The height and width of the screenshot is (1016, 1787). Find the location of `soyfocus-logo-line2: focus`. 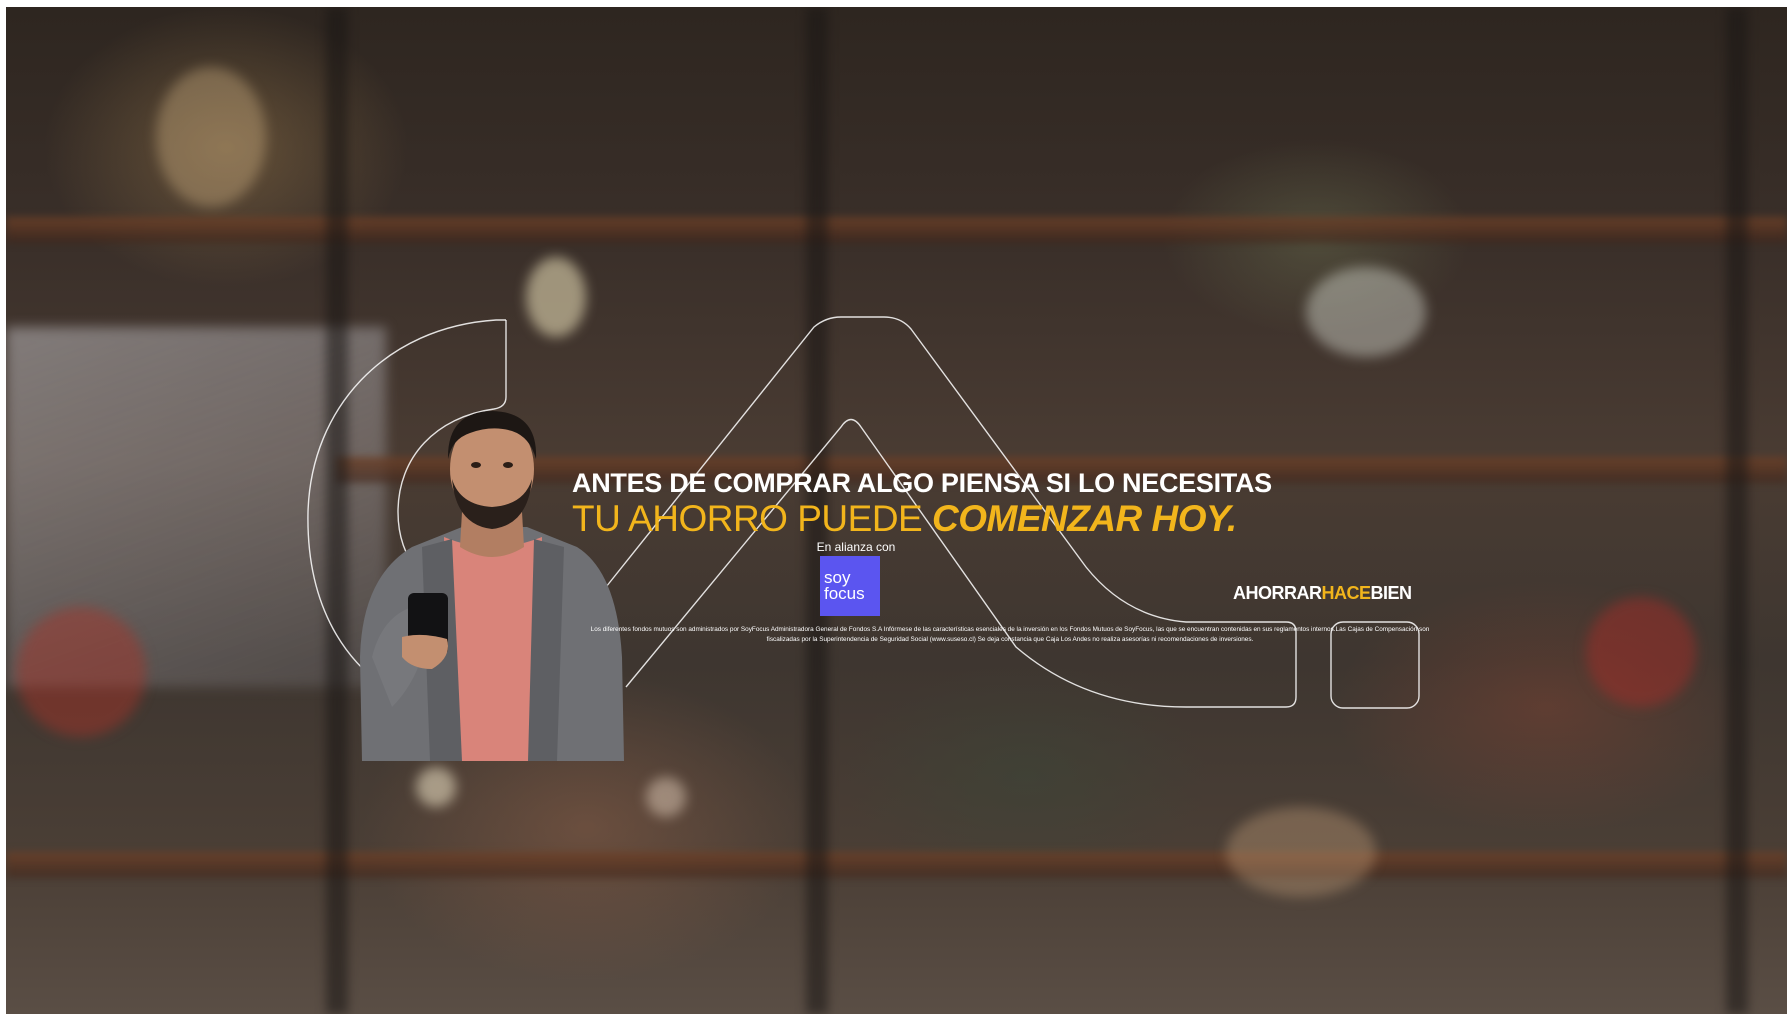

soyfocus-logo-line2: focus is located at coordinates (844, 593).